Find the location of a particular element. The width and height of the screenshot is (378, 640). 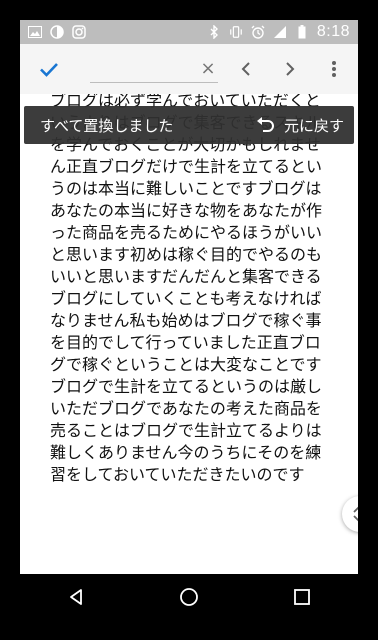

snackbar: すべて置換しました 元に戻す is located at coordinates (189, 125).